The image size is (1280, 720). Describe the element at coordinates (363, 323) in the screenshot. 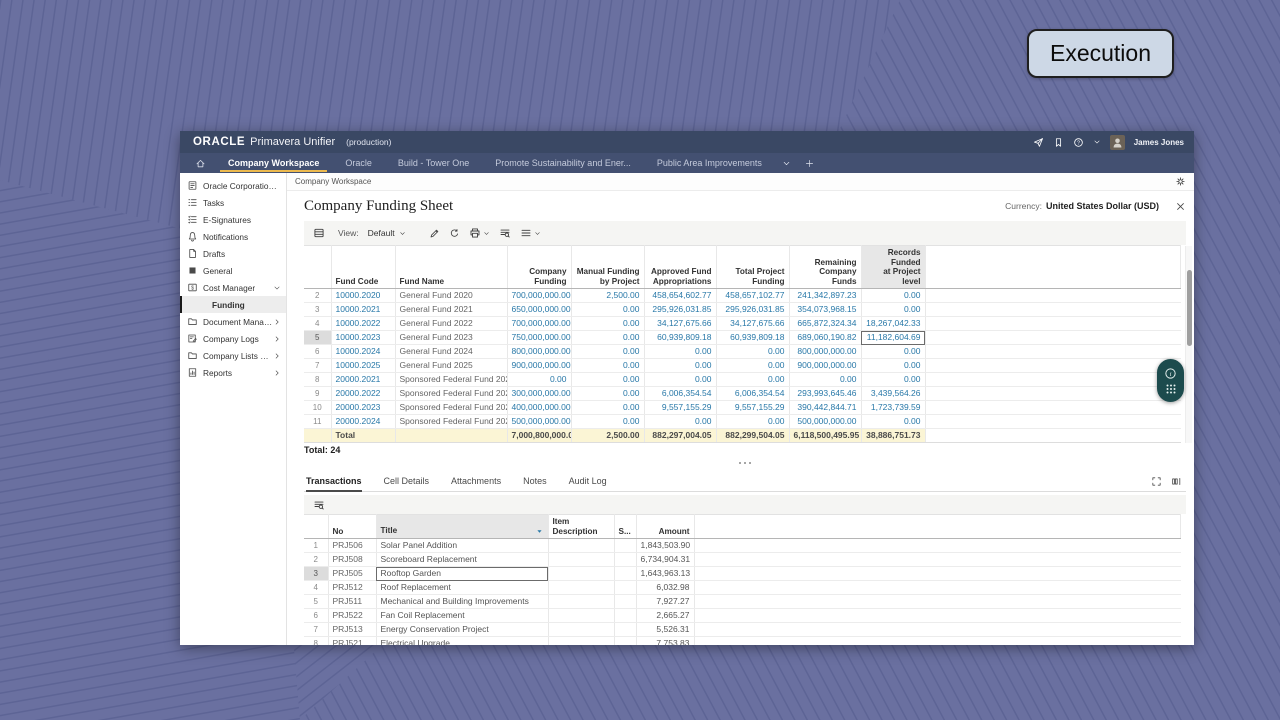

I see `fund-code-cell: 10000.2022` at that location.